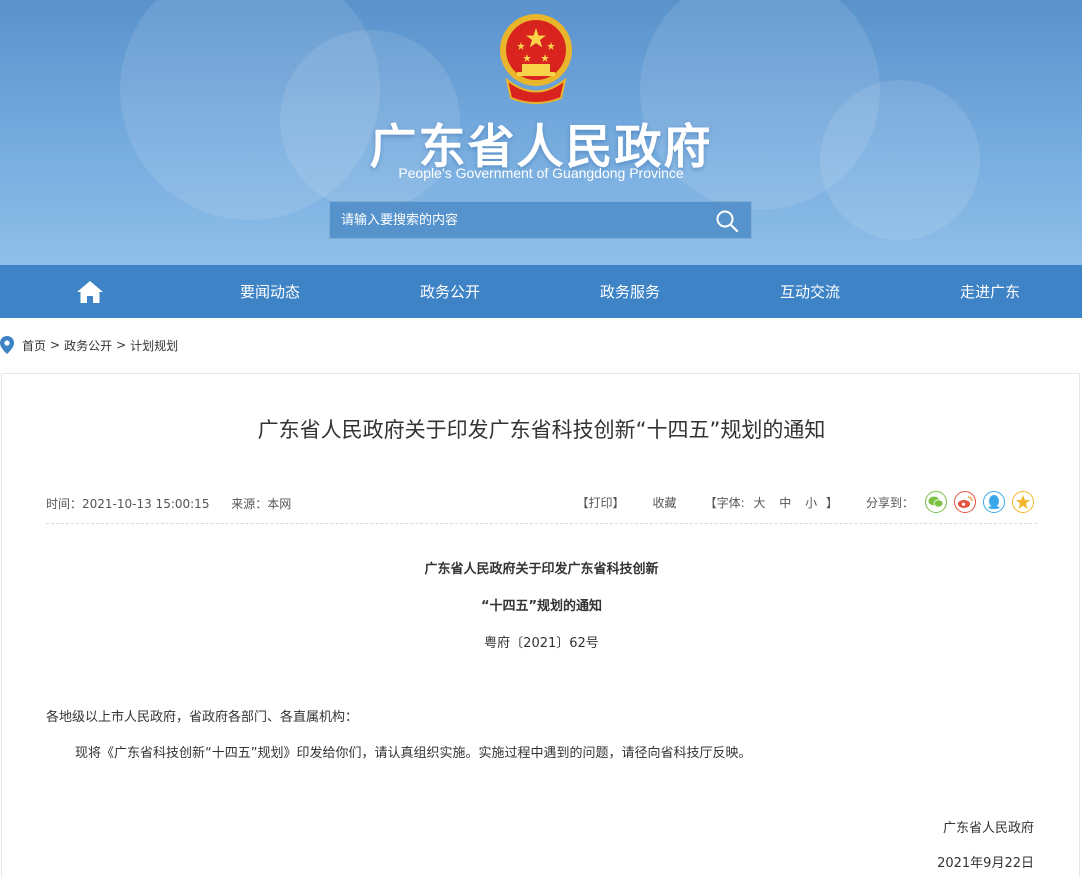  I want to click on print-button: 【打印】, so click(601, 502).